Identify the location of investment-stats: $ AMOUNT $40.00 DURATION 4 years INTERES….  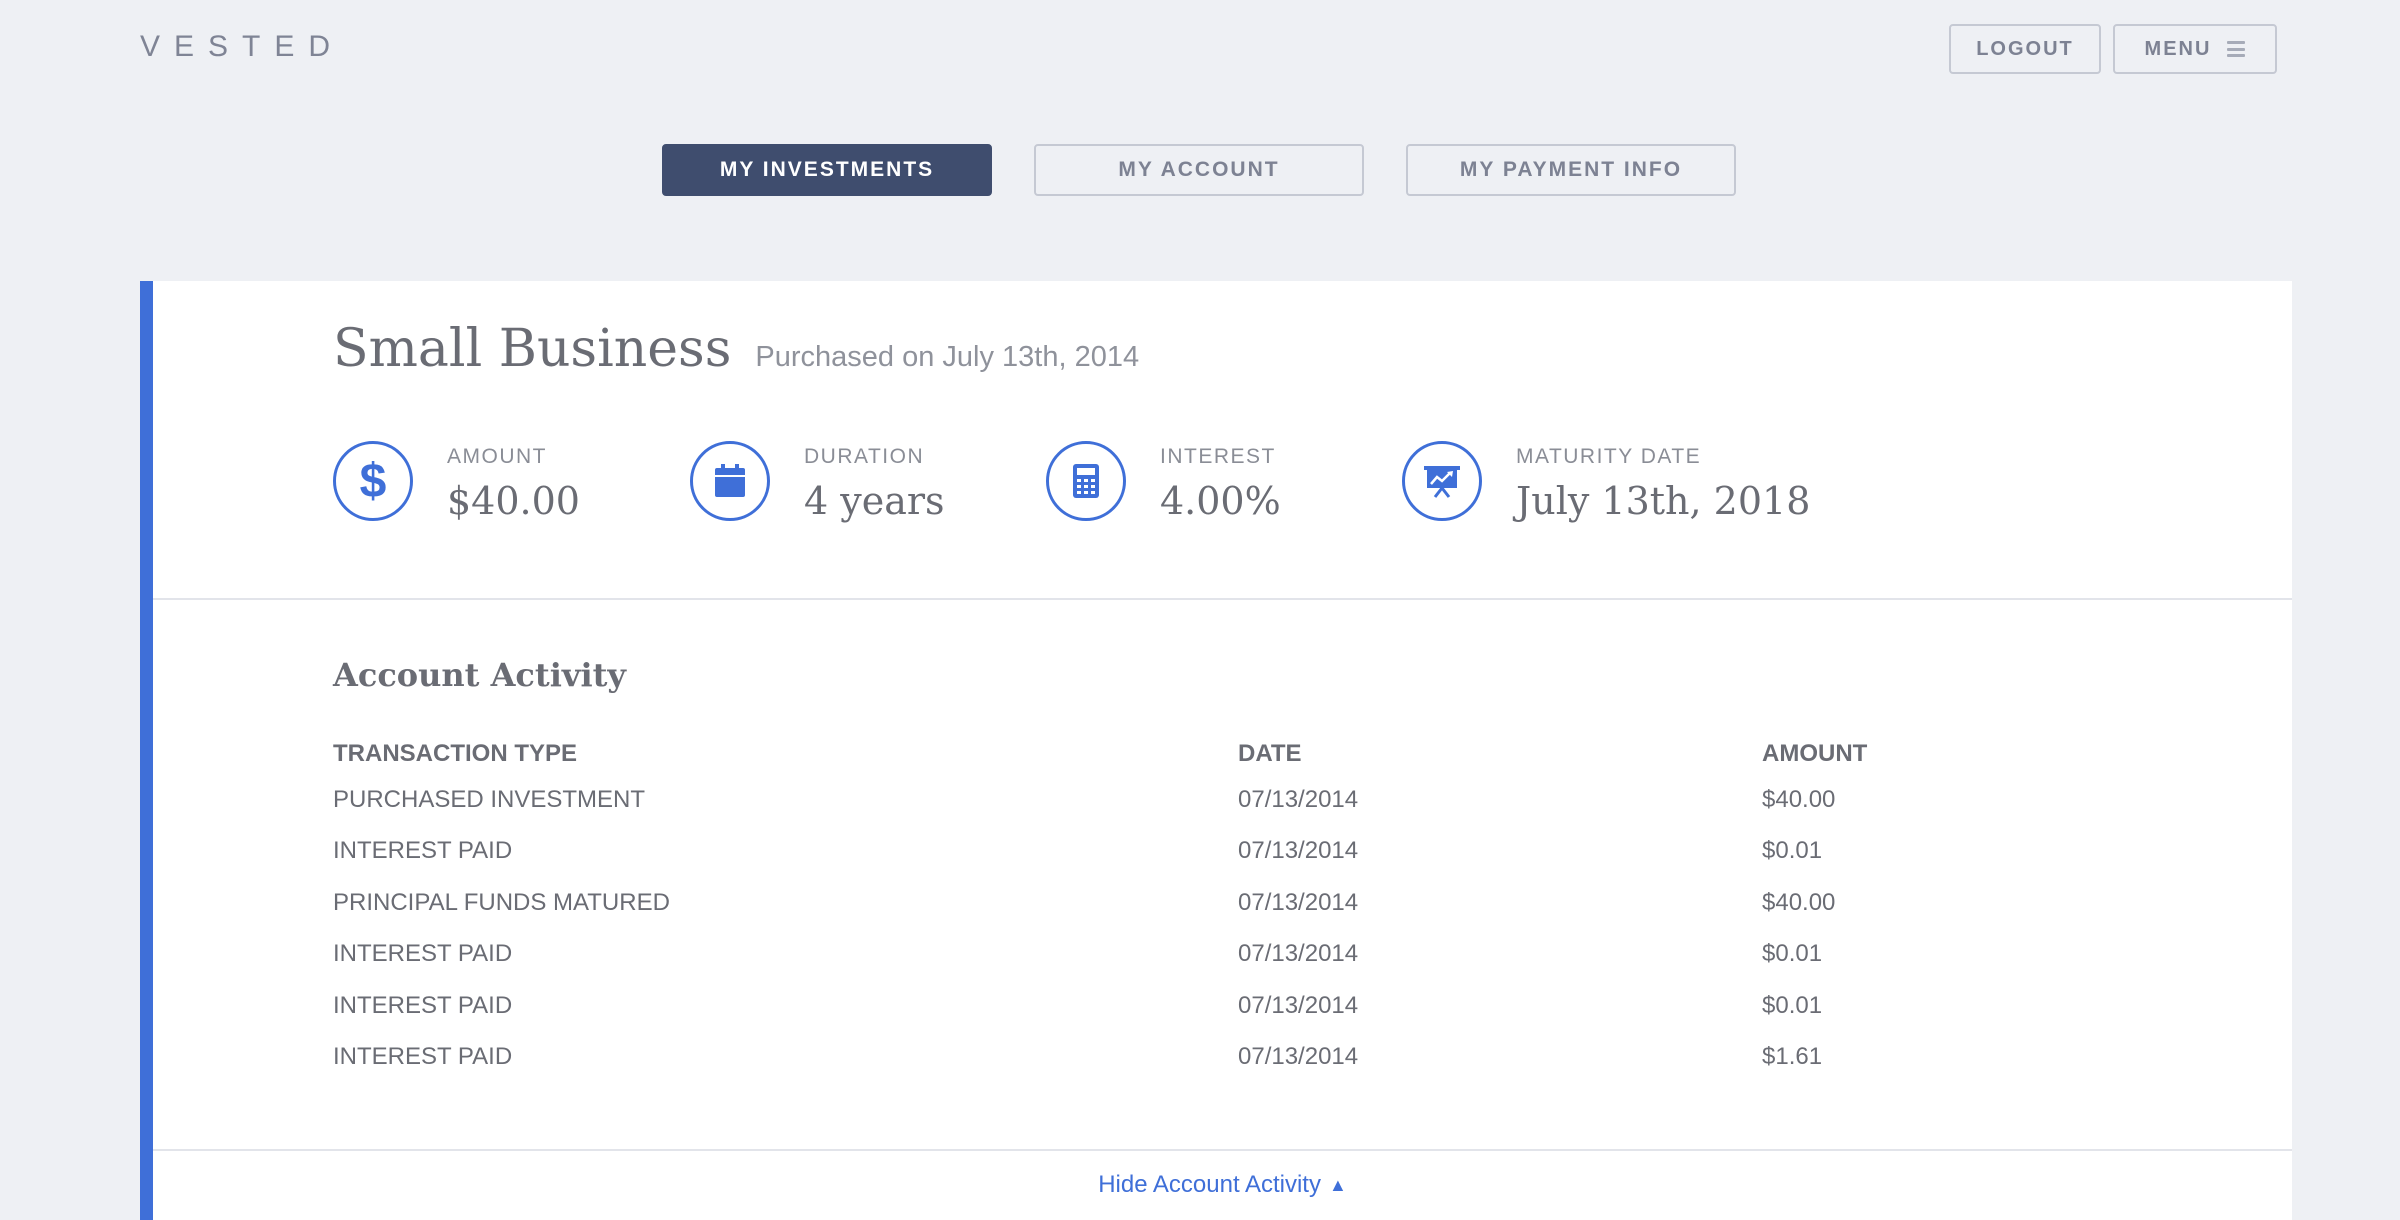
(1077, 482).